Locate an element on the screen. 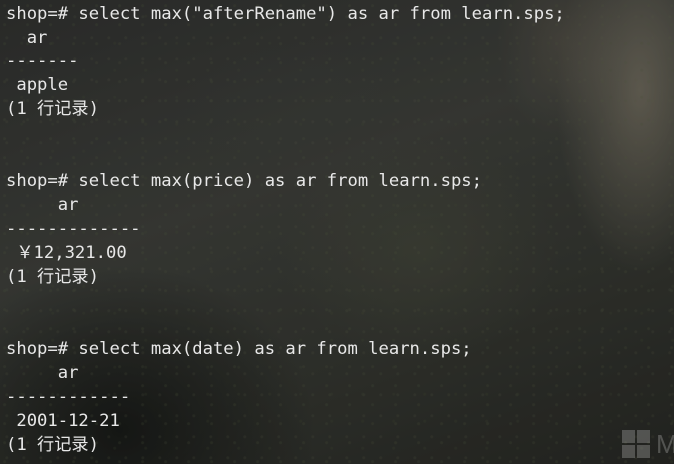  result-header-1: ar is located at coordinates (27, 38).